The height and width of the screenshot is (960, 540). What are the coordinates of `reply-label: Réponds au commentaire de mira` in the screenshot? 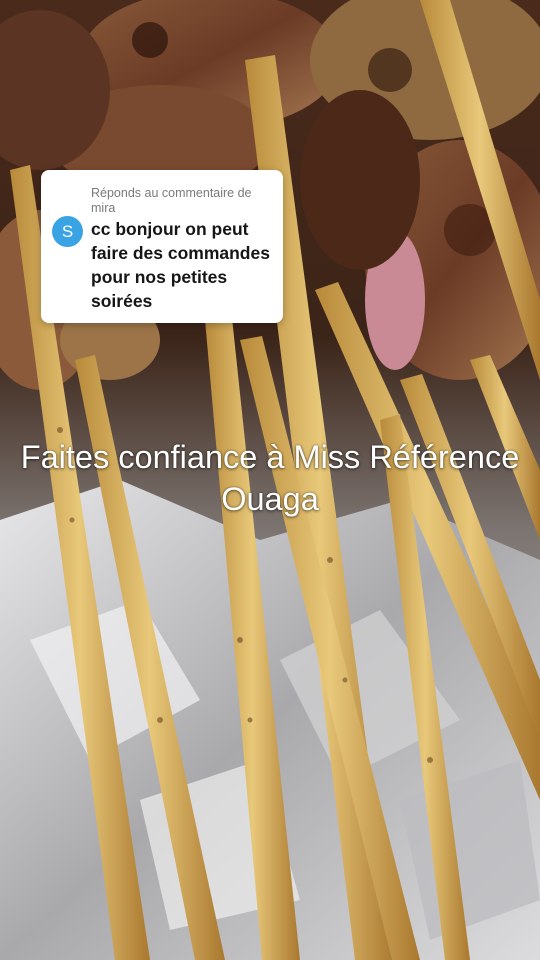 It's located at (171, 200).